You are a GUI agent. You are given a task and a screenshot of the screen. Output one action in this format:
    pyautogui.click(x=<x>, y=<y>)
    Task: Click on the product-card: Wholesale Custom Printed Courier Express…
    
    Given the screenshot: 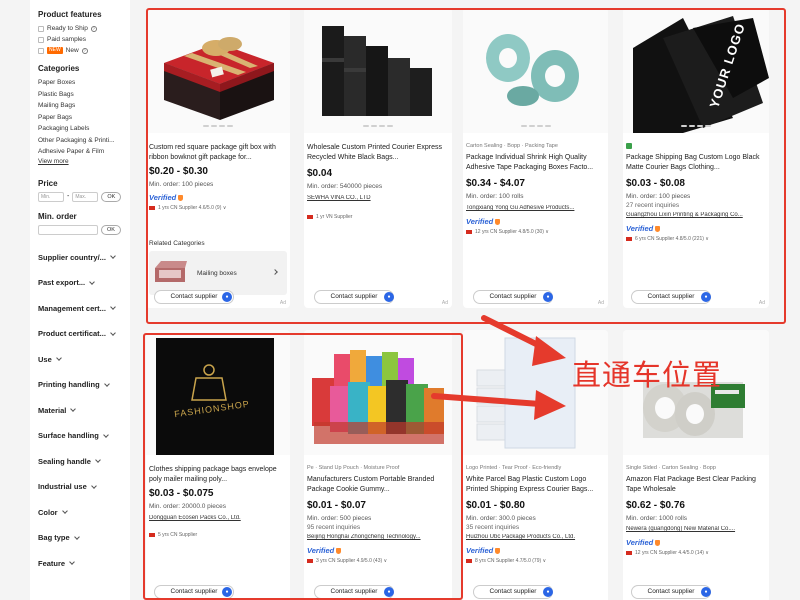 What is the action you would take?
    pyautogui.click(x=378, y=158)
    